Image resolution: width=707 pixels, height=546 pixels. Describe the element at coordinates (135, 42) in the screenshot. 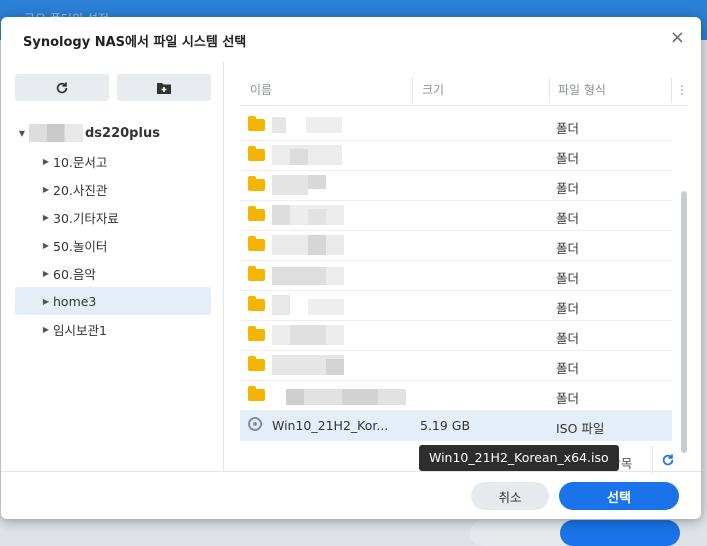

I see `dialog-title: Synology NAS에서 파일 시스템 선택` at that location.